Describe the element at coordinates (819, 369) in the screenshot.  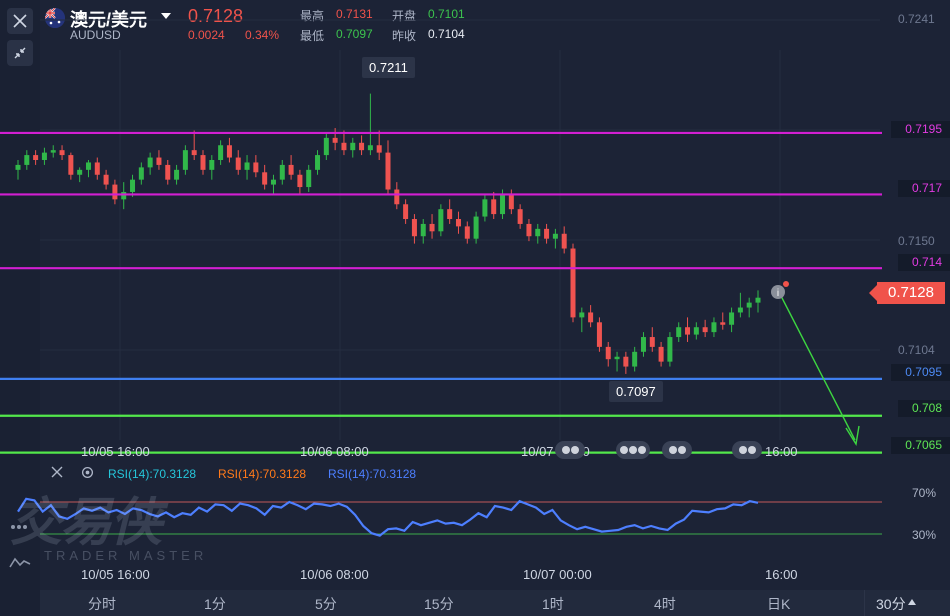
I see `forecast-arrow` at that location.